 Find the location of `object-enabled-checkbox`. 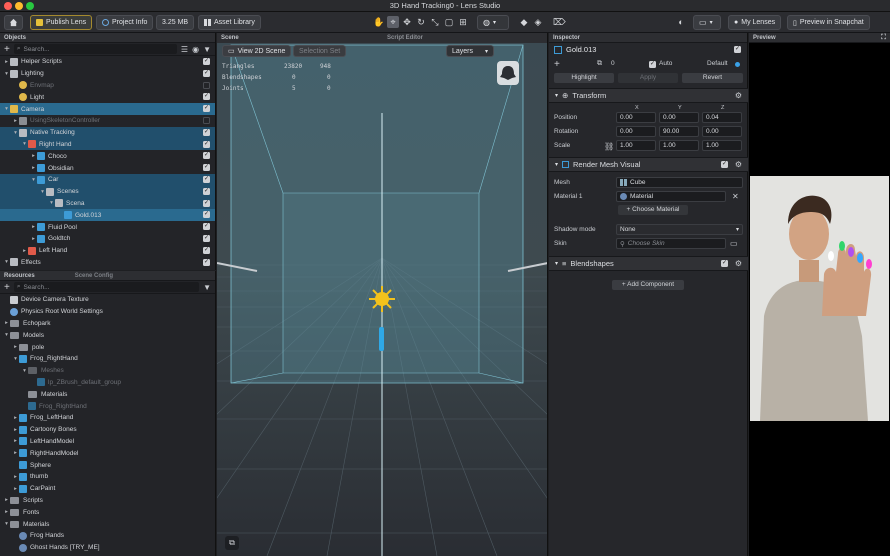

object-enabled-checkbox is located at coordinates (206, 120).